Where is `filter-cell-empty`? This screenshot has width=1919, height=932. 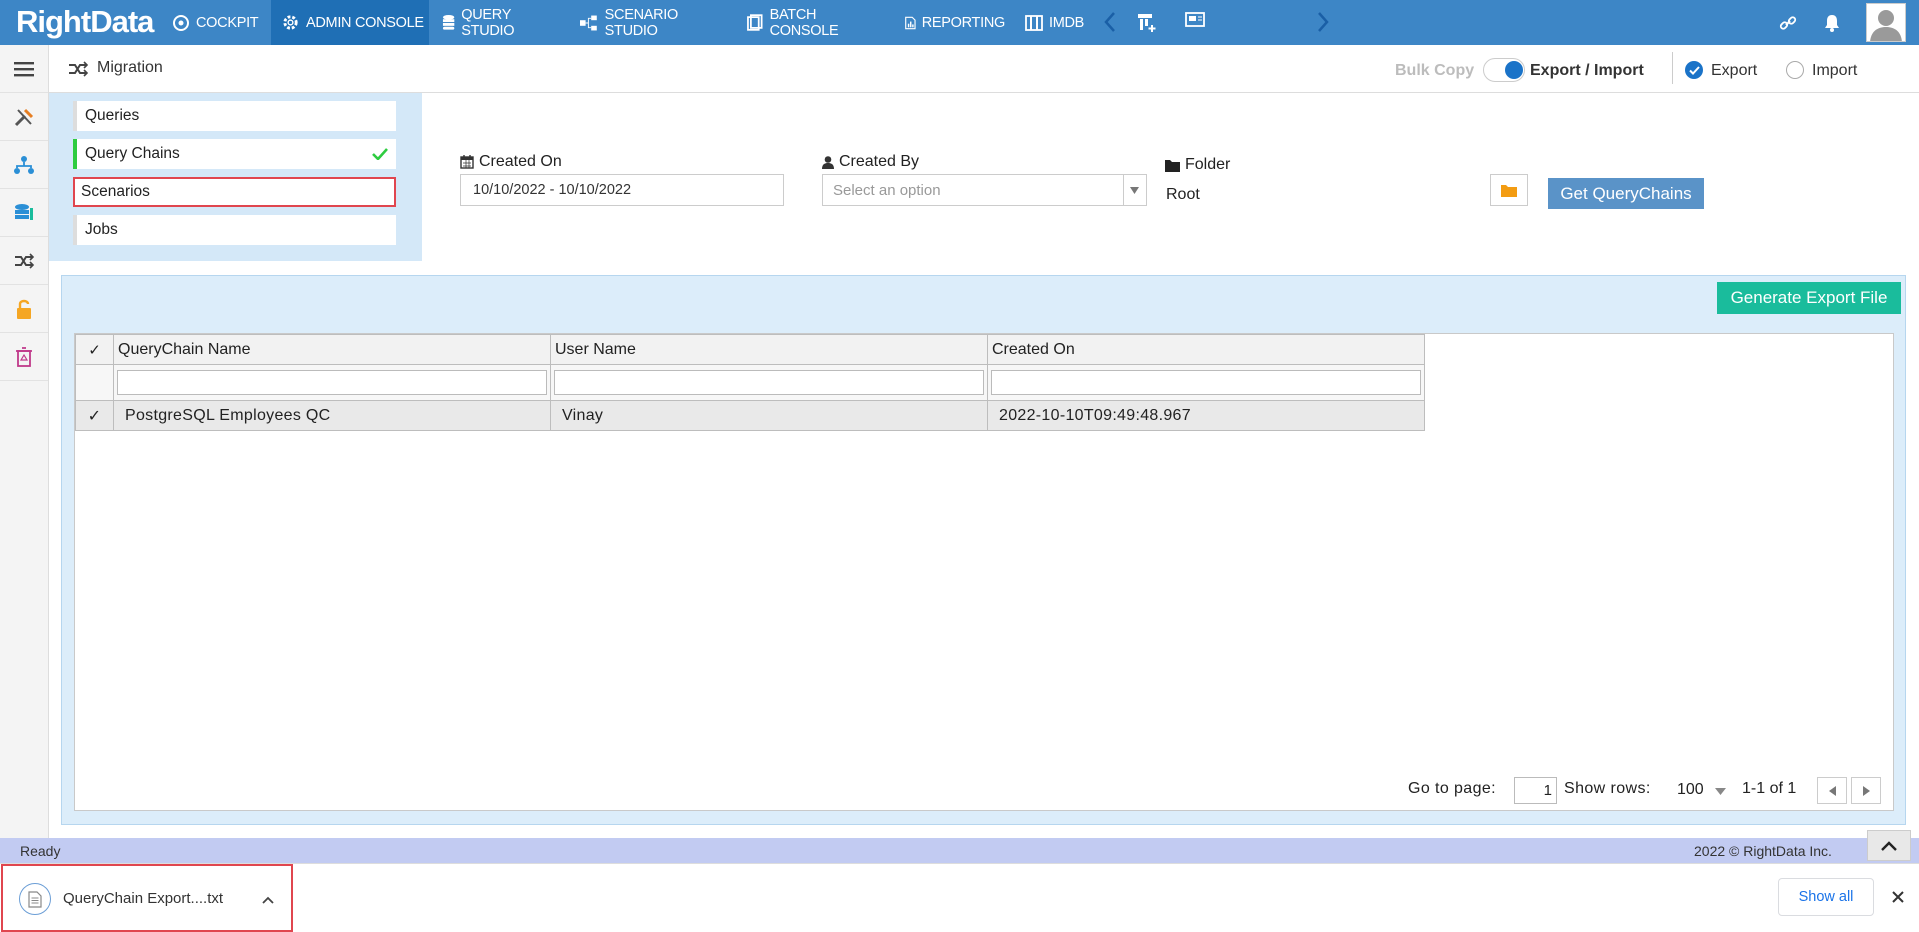 filter-cell-empty is located at coordinates (94, 382).